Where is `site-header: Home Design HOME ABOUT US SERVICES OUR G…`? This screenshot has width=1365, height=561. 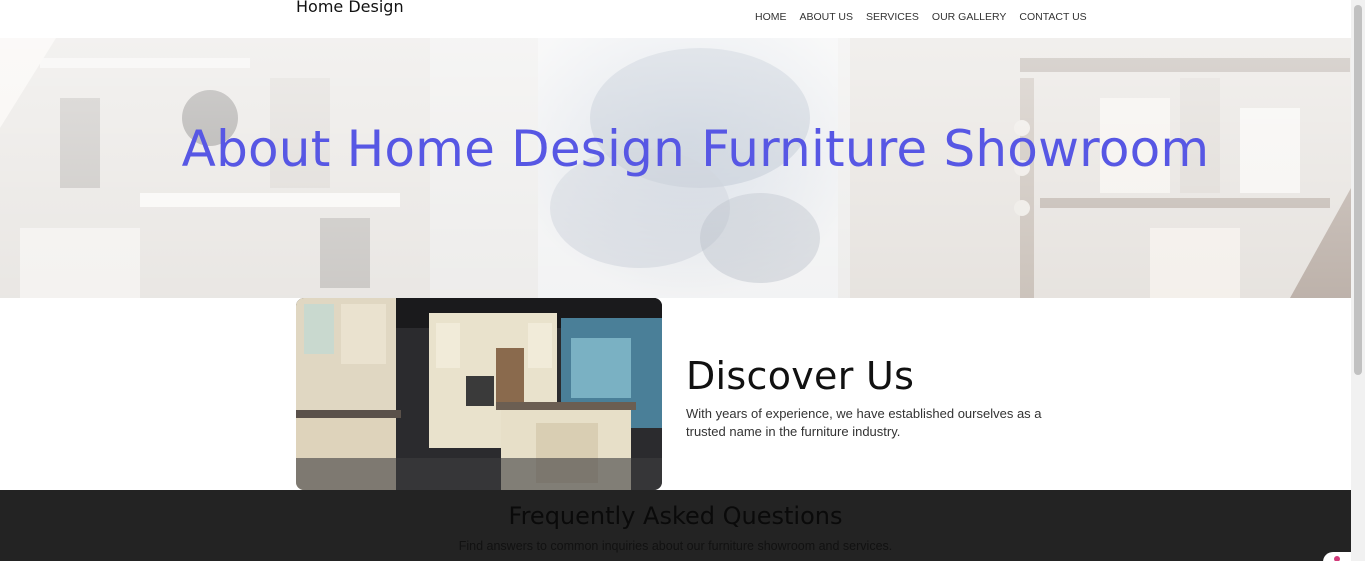 site-header: Home Design HOME ABOUT US SERVICES OUR G… is located at coordinates (675, 19).